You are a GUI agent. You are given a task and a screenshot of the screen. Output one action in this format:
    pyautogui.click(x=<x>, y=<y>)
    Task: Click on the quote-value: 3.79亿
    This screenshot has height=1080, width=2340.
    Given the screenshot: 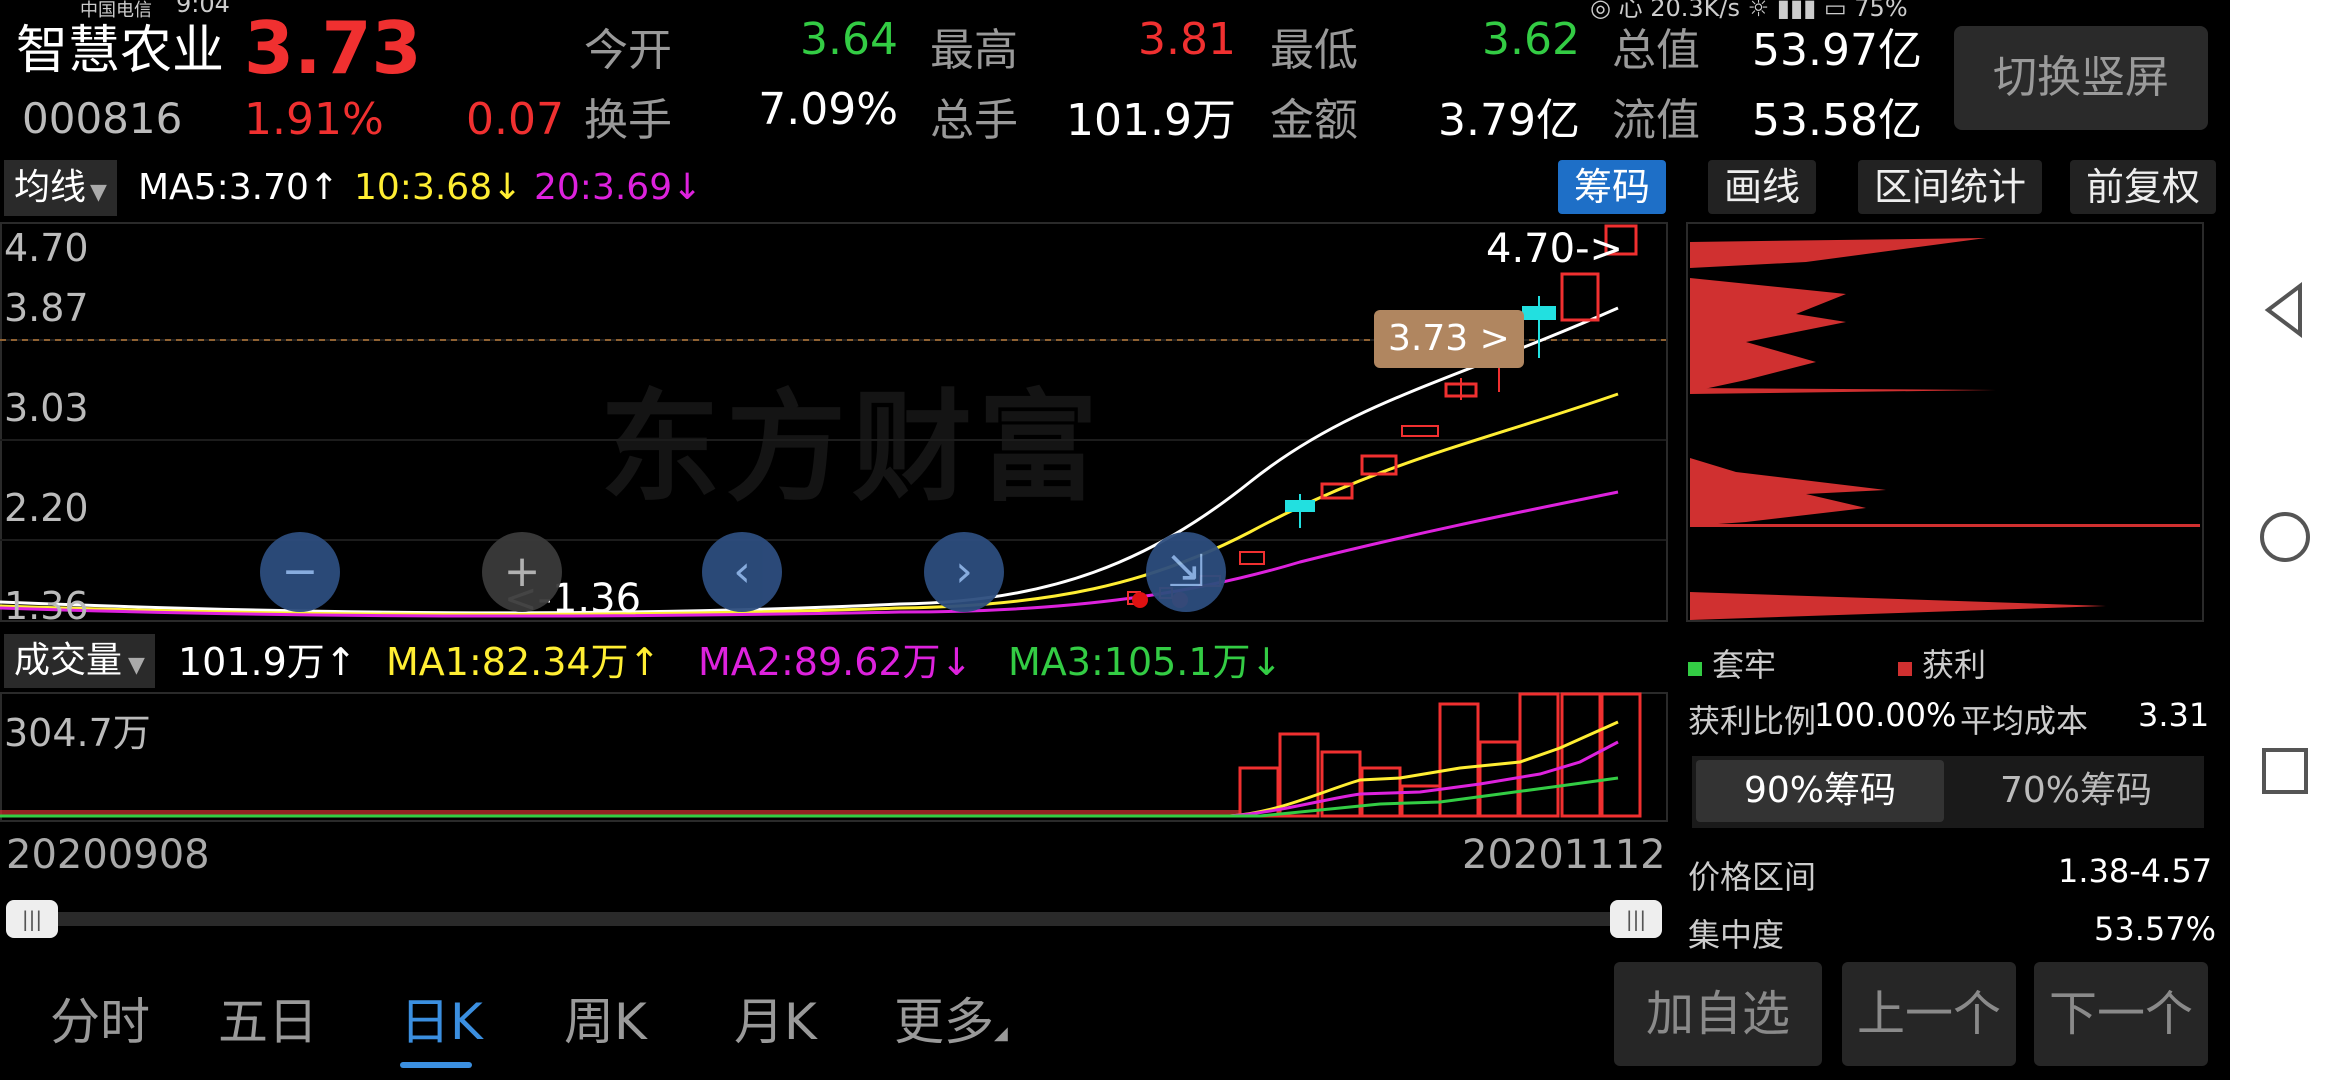 What is the action you would take?
    pyautogui.click(x=1509, y=120)
    